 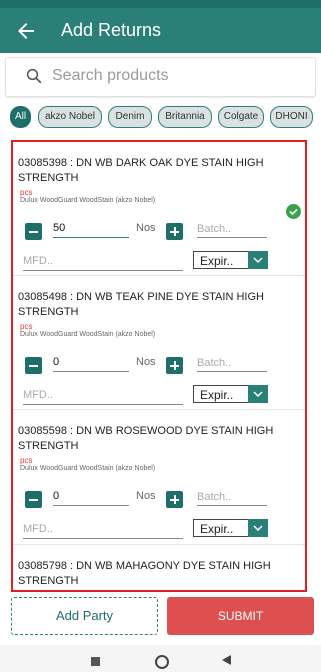 I want to click on check-icon, so click(x=293, y=211).